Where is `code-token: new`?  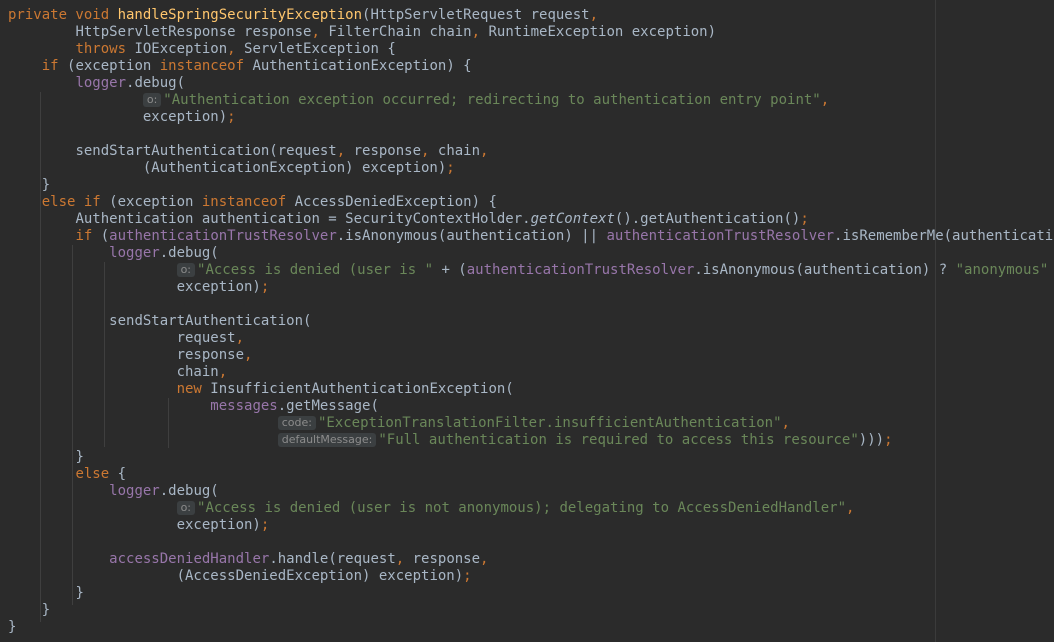 code-token: new is located at coordinates (193, 389).